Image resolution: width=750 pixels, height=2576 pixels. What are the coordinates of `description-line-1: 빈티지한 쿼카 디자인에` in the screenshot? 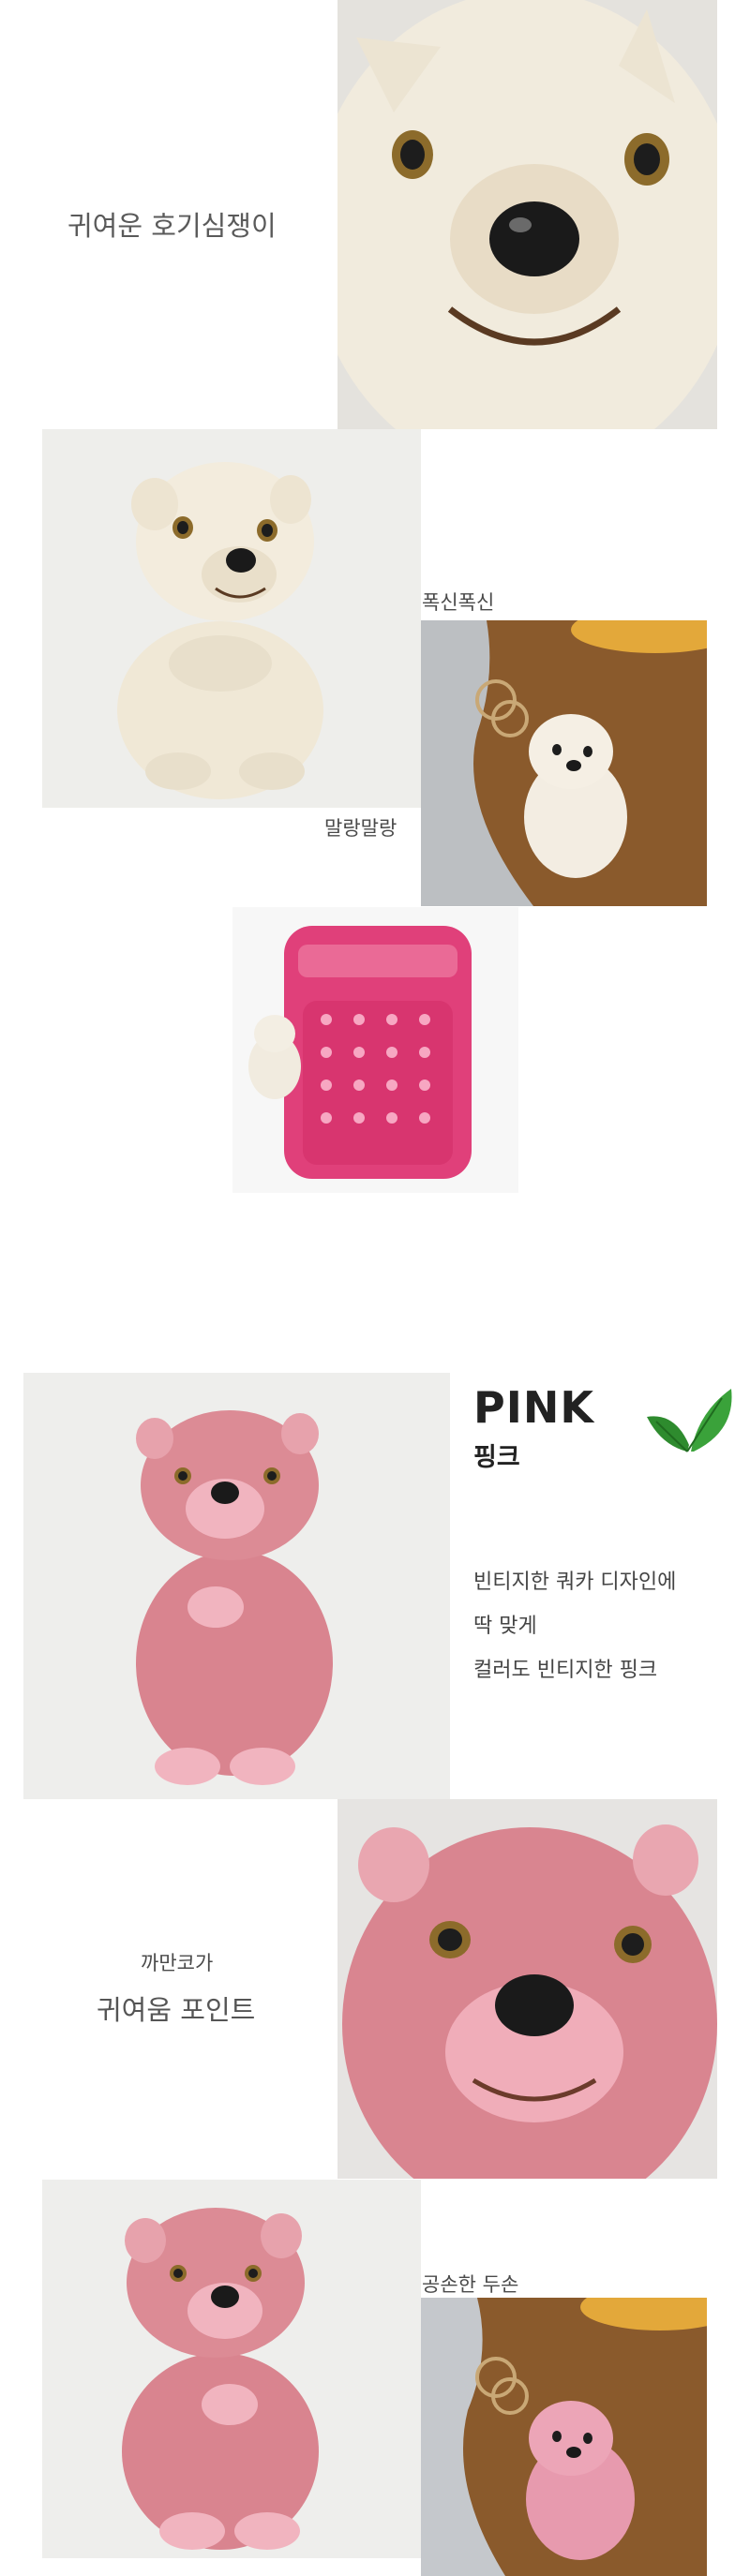 It's located at (575, 1582).